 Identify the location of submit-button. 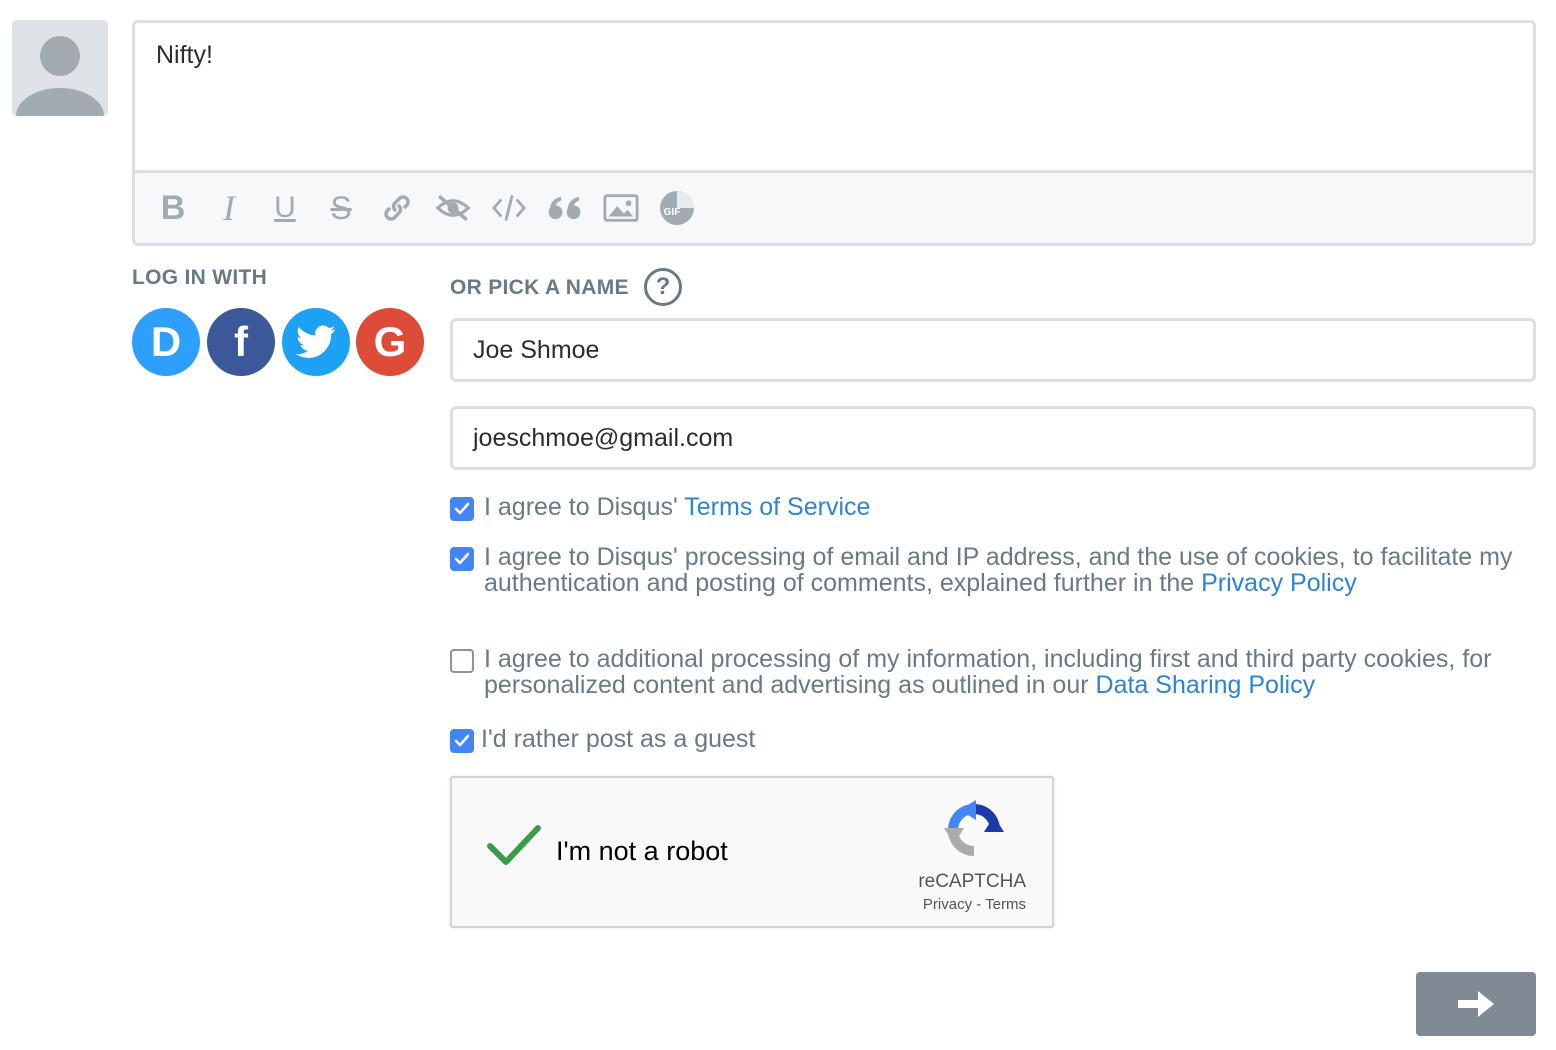
(1476, 1004).